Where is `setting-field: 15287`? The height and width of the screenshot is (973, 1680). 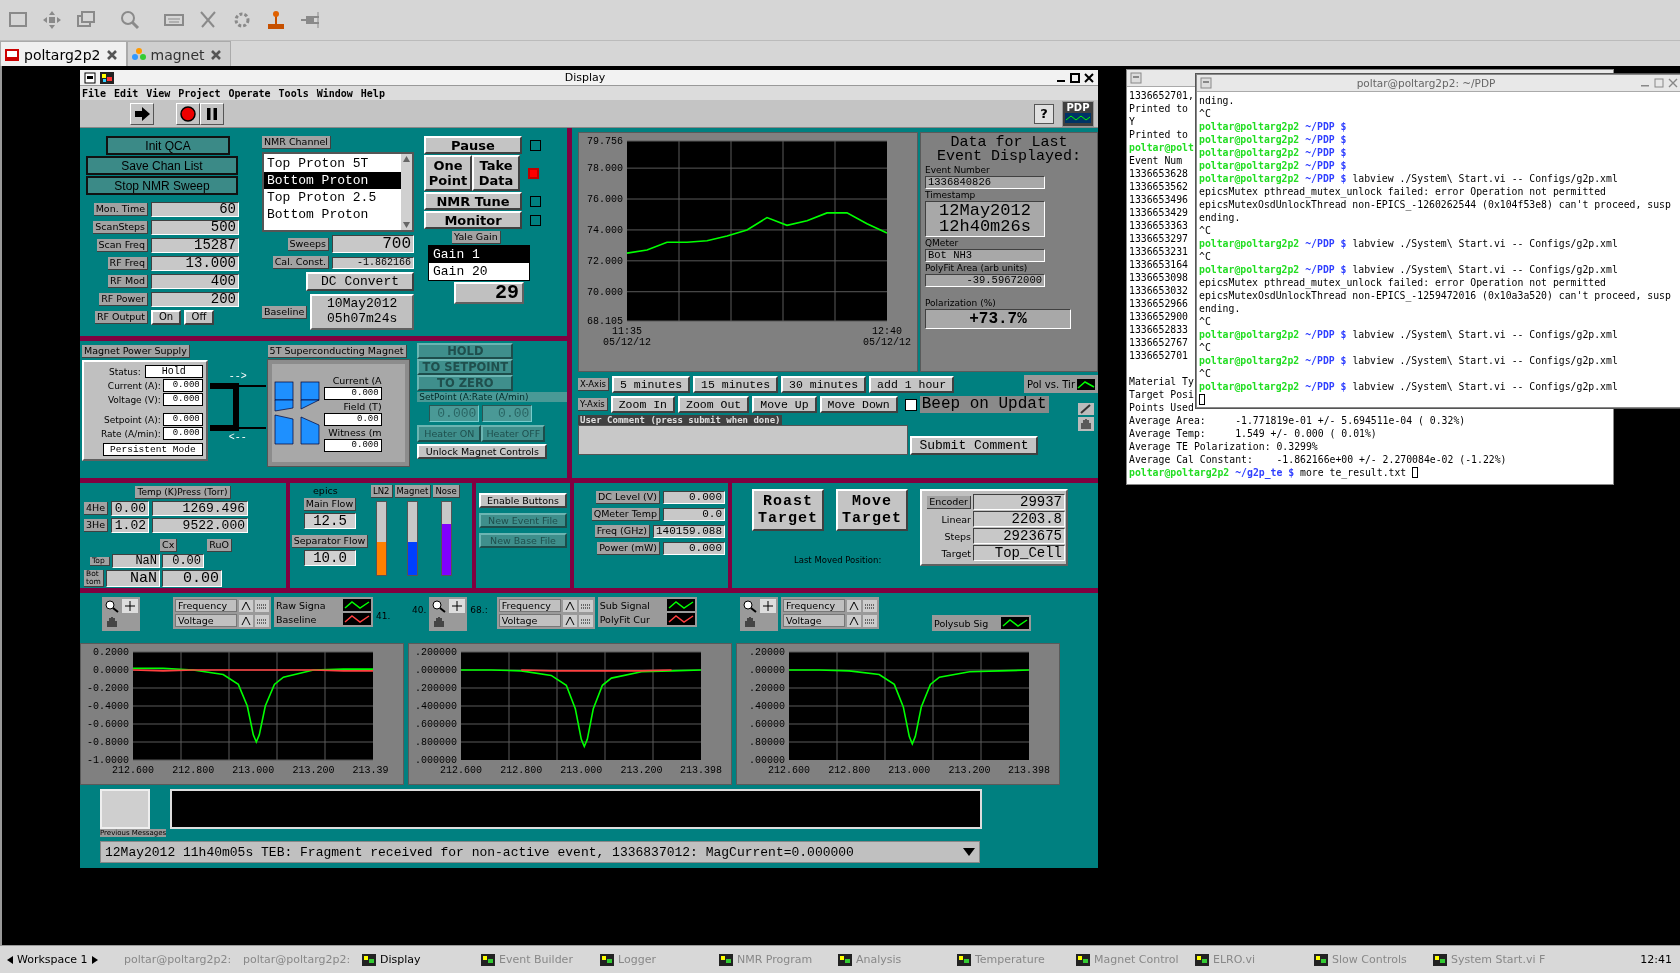 setting-field: 15287 is located at coordinates (195, 245).